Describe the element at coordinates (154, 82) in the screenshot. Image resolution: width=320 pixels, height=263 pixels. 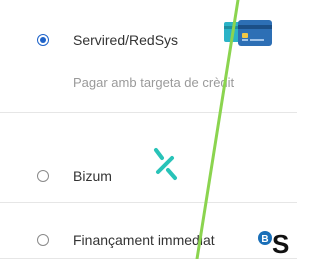
I see `redsys-description: Pagar amb targeta de crèdit` at that location.